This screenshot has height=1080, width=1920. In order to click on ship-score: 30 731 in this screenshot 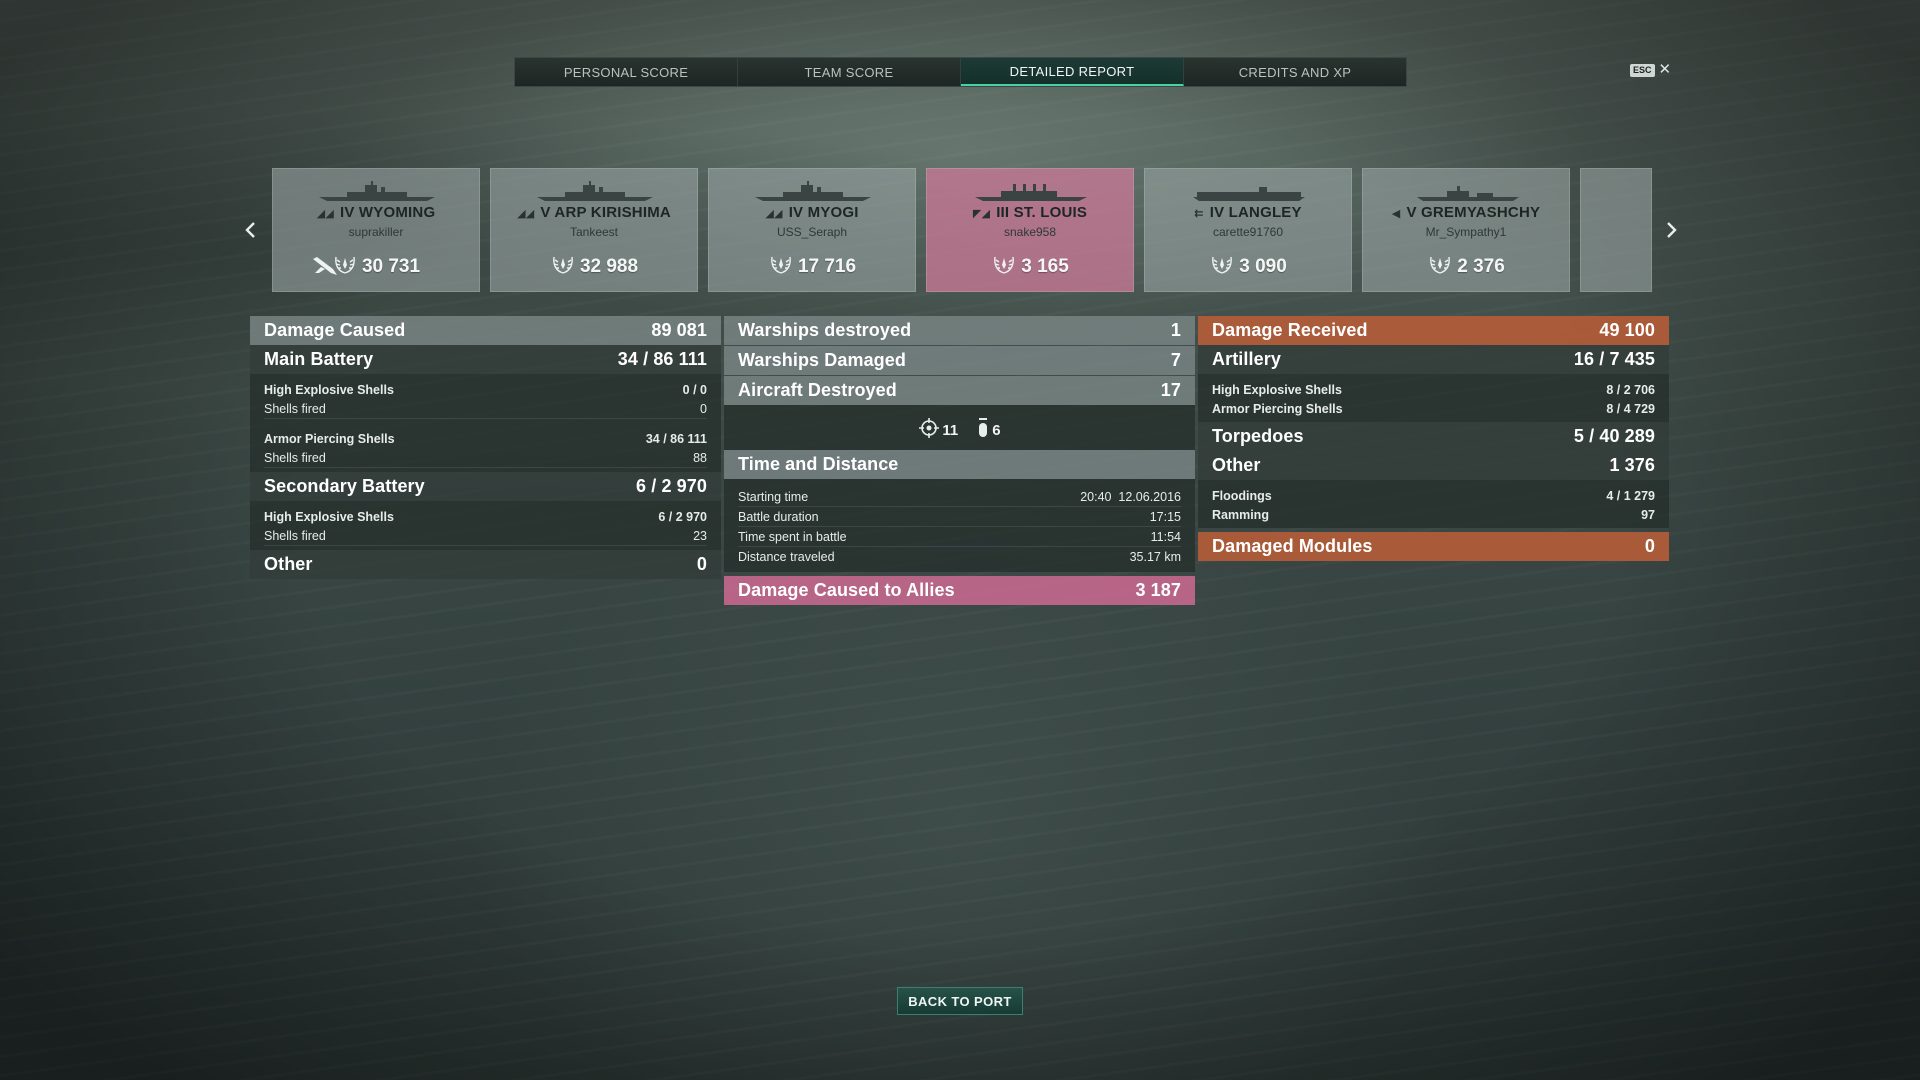, I will do `click(376, 265)`.